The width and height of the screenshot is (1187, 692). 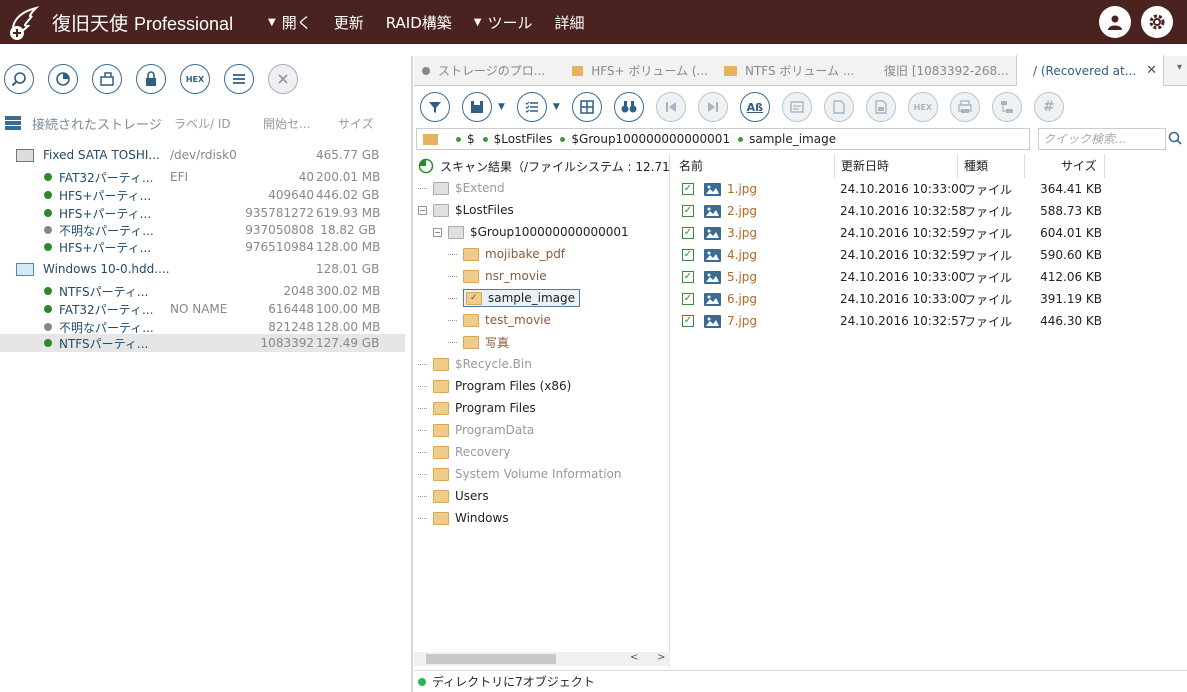 What do you see at coordinates (151, 79) in the screenshot?
I see `lock-button` at bounding box center [151, 79].